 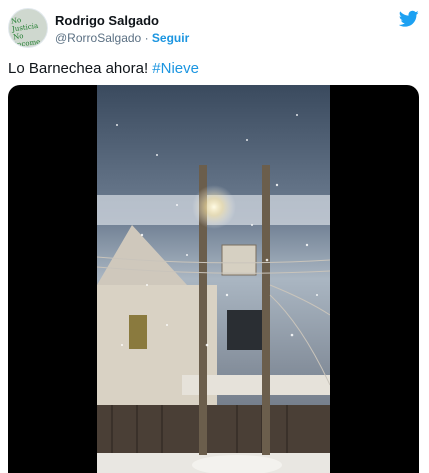 I want to click on avatar-handwriting: No JusticiaNo IncomePaz, so click(x=25, y=32).